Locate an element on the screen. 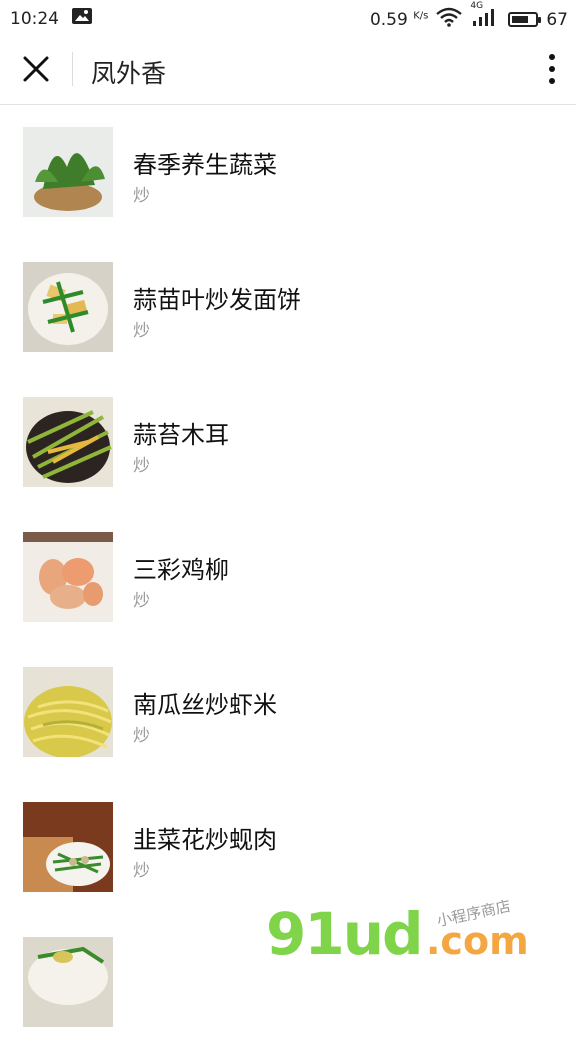 The width and height of the screenshot is (576, 1050). more-vertical-icon is located at coordinates (552, 69).